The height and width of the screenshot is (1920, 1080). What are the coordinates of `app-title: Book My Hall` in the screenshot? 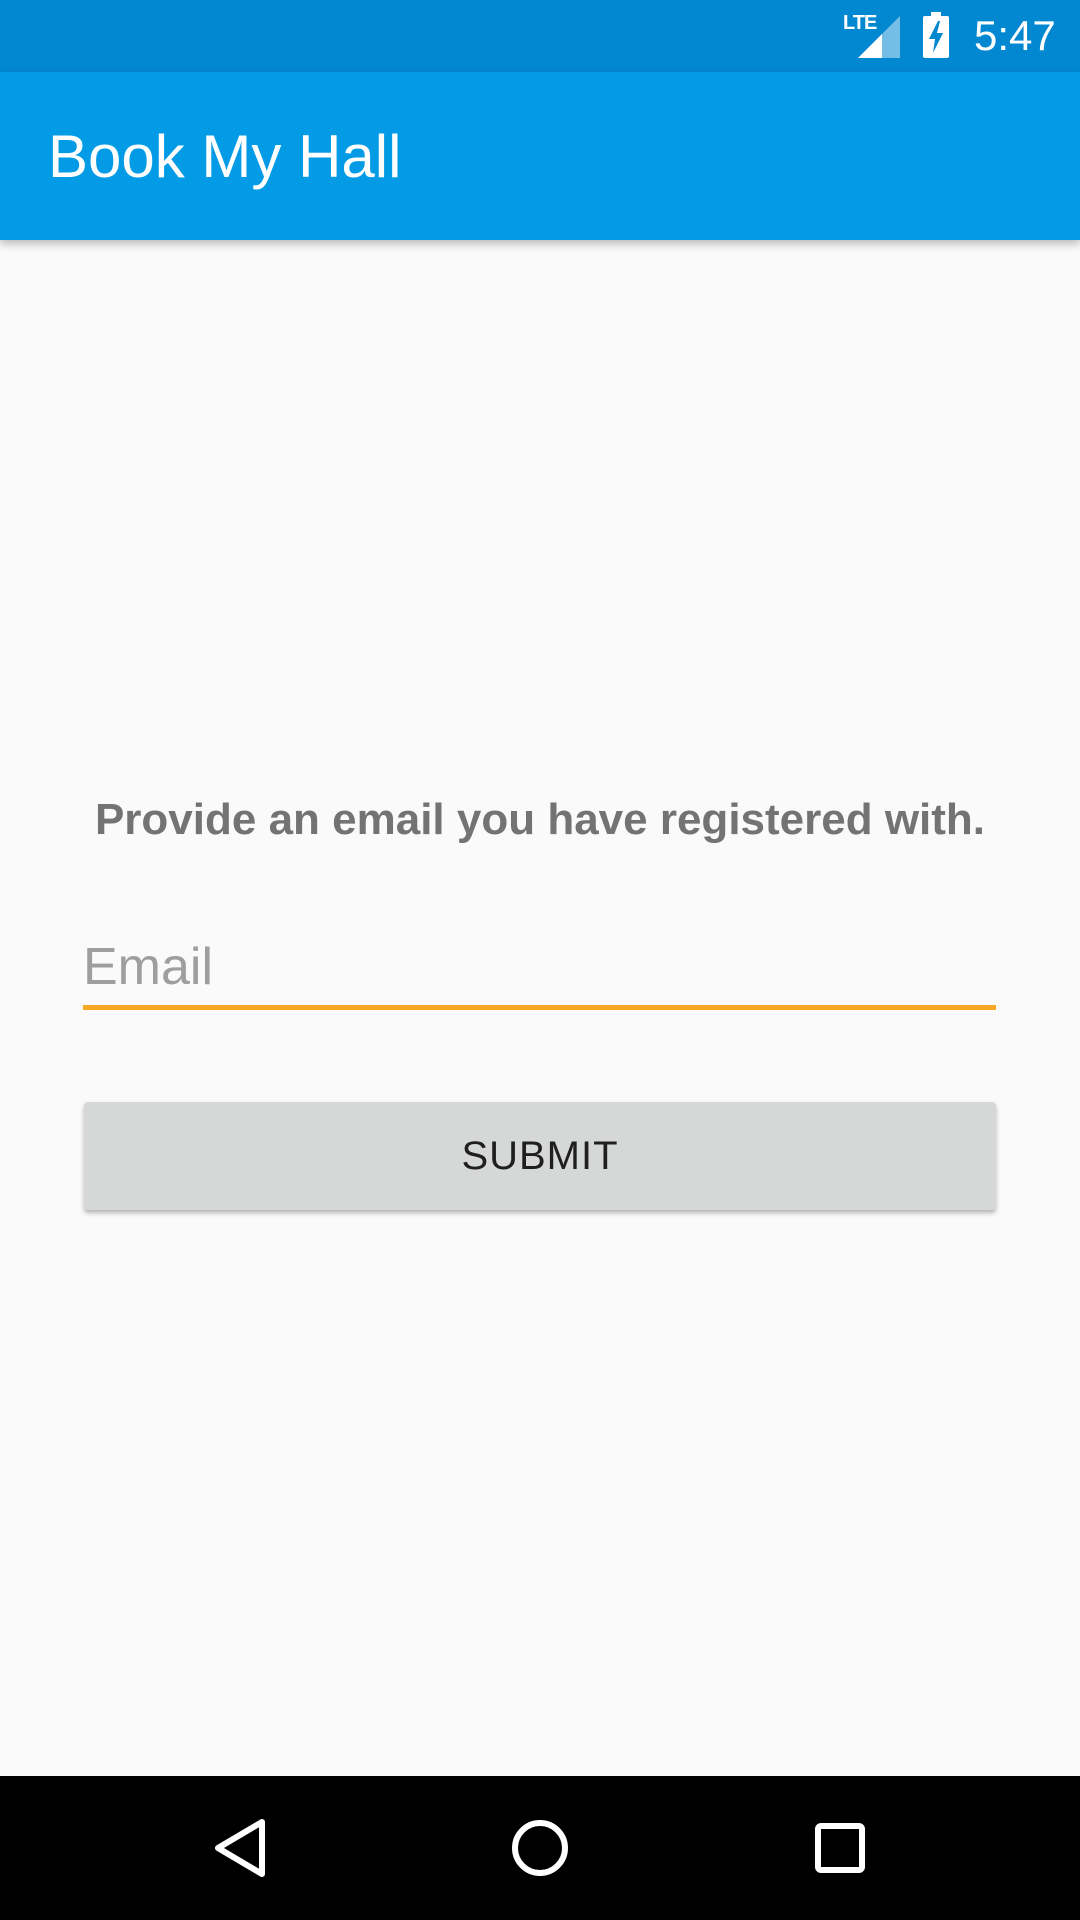 It's located at (225, 156).